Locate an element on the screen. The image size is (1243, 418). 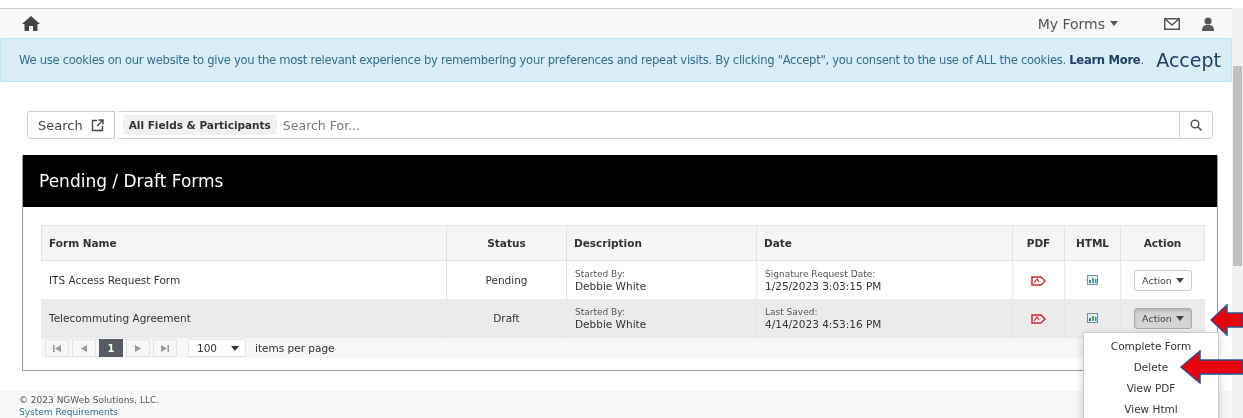
triangle-right-icon is located at coordinates (138, 348).